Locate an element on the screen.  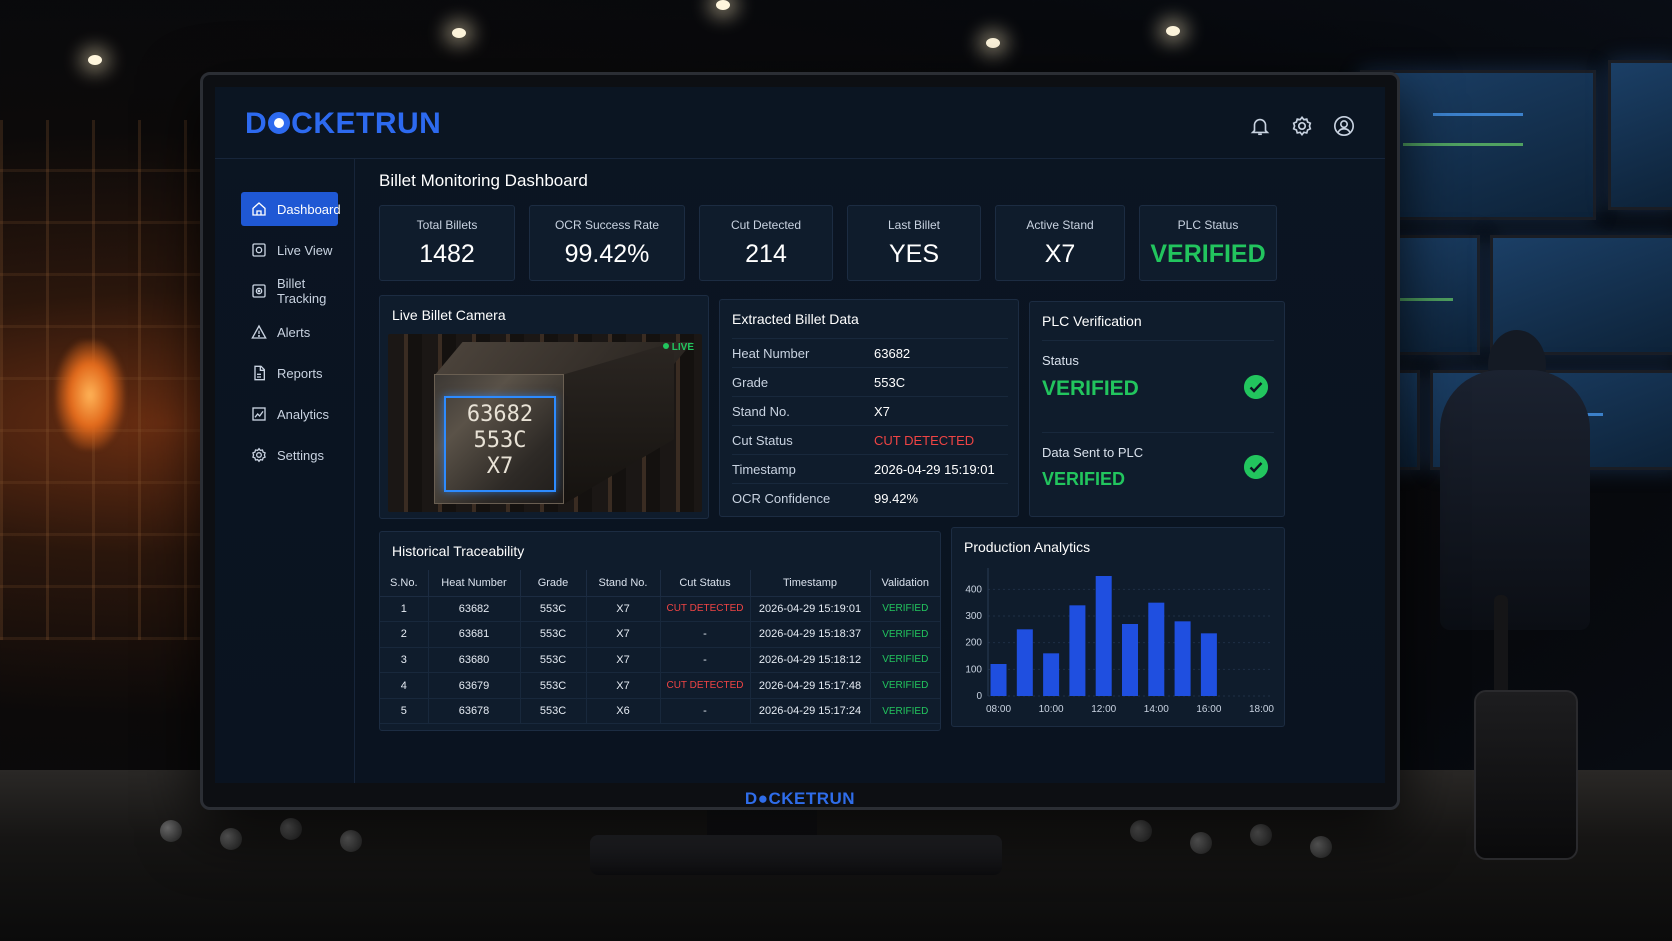
y-tick-label: 100 is located at coordinates (973, 669).